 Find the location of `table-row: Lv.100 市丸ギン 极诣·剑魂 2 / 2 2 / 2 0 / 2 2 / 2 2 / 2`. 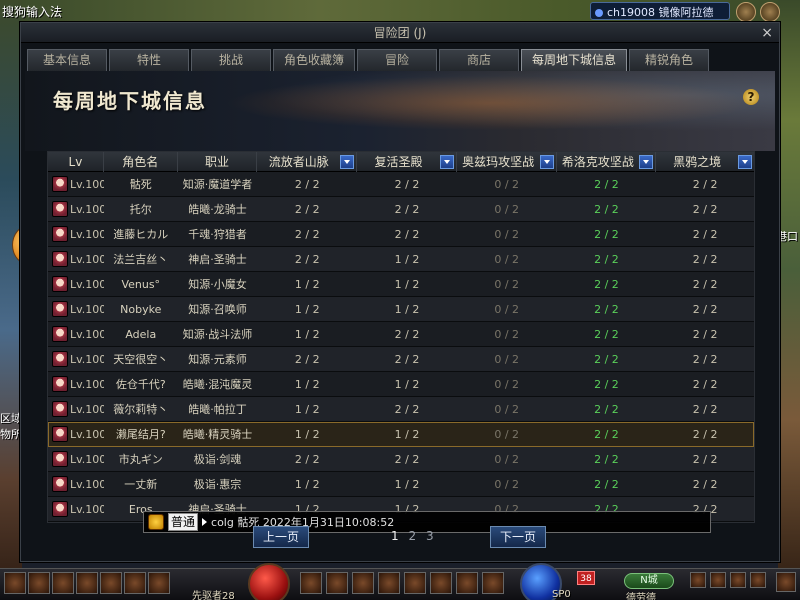

table-row: Lv.100 市丸ギン 极诣·剑魂 2 / 2 2 / 2 0 / 2 2 / 2 2 / 2 is located at coordinates (401, 459).